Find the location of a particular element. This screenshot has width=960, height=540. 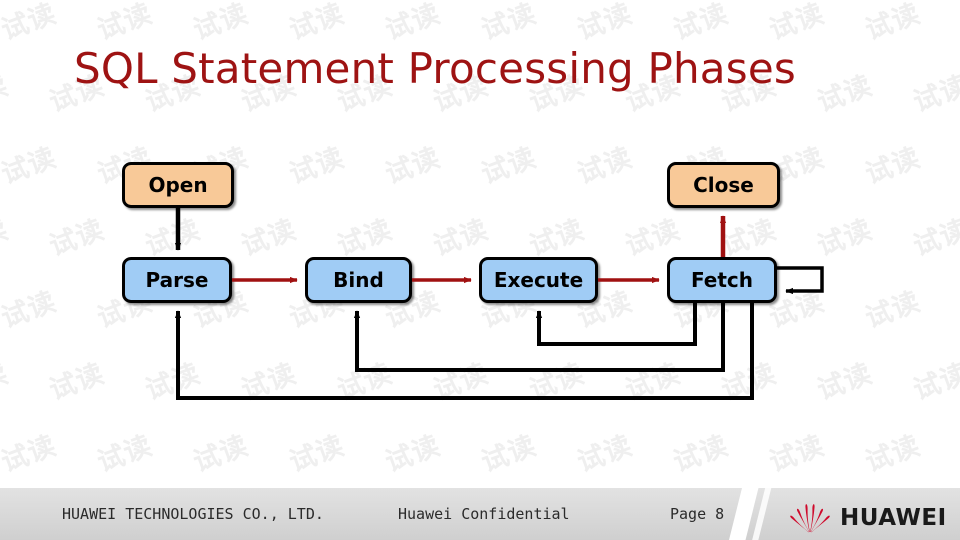

edge-fetch-to-parse-feedback is located at coordinates (464, 351).